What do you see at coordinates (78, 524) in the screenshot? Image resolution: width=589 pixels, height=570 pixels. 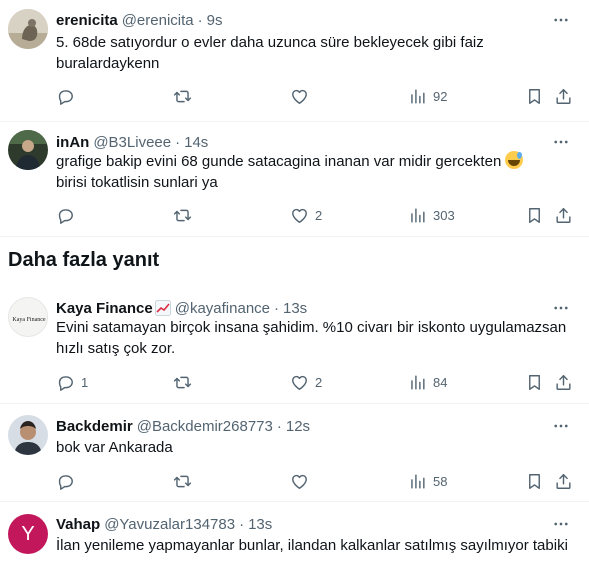 I see `author-name: Vahap` at bounding box center [78, 524].